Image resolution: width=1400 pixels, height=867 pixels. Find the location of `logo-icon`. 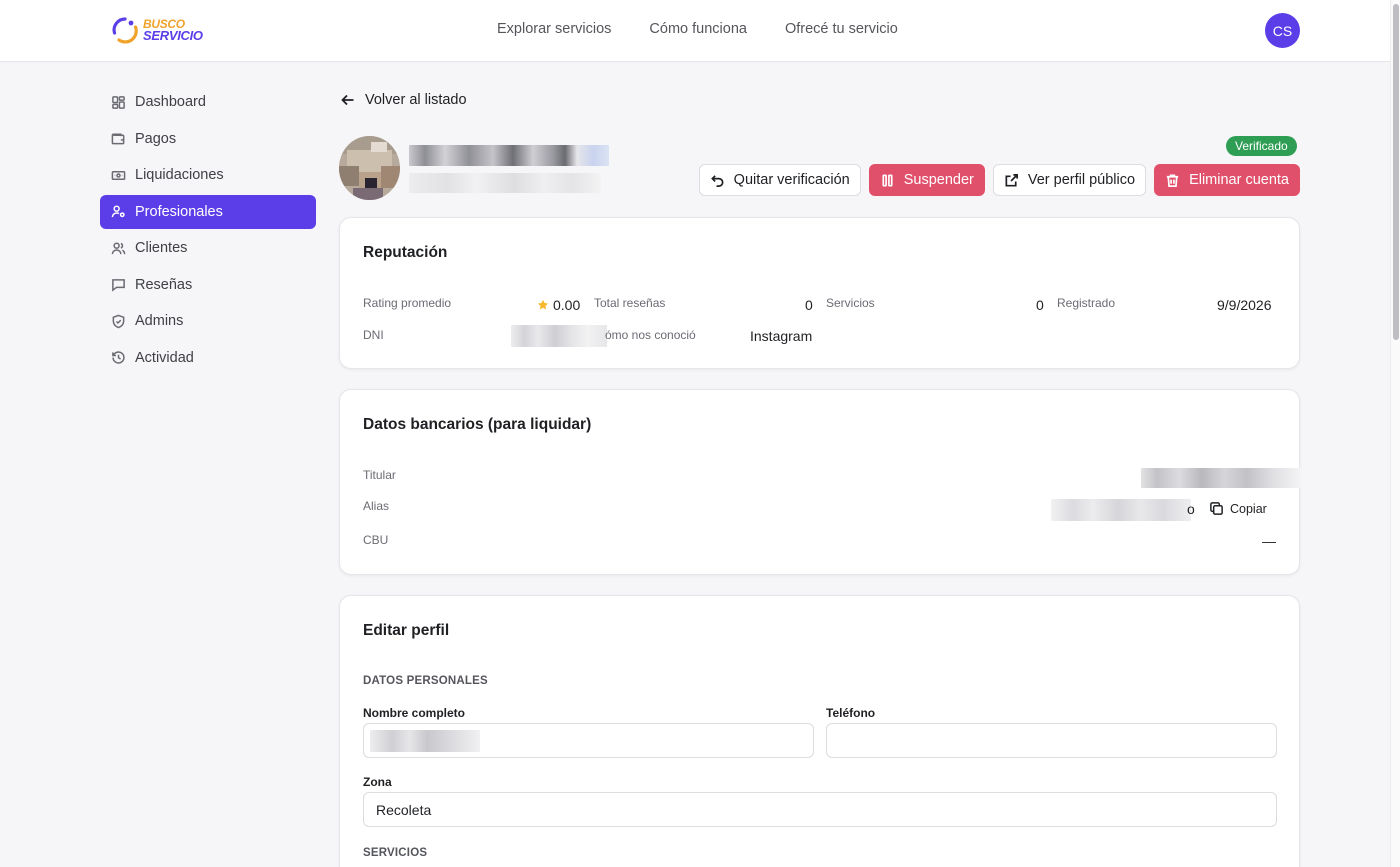

logo-icon is located at coordinates (125, 30).